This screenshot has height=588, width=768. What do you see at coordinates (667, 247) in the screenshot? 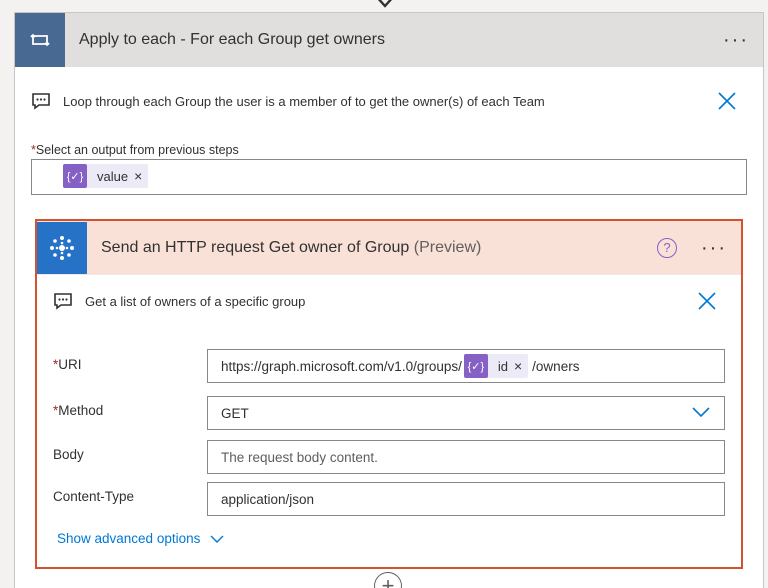
I see `help-icon: ?` at bounding box center [667, 247].